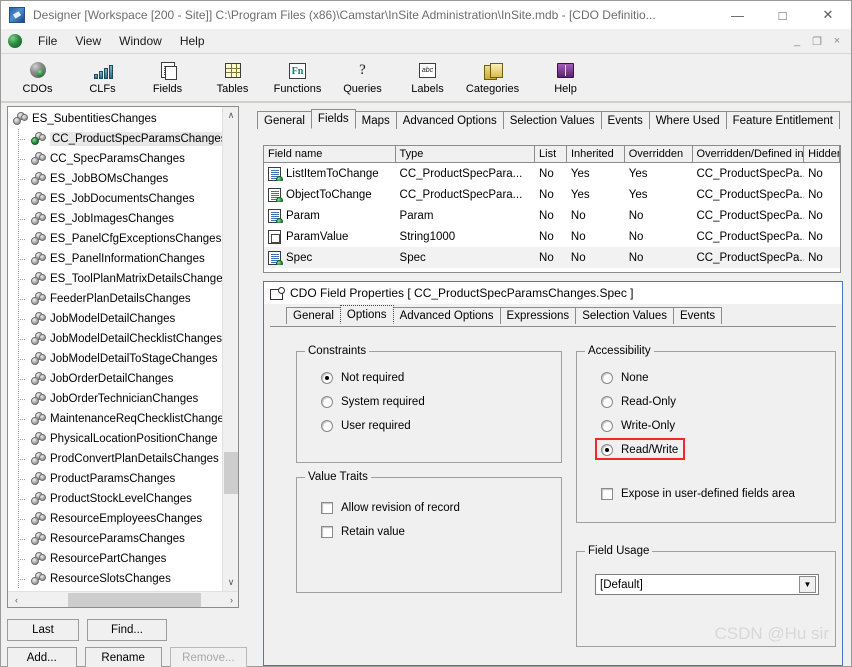 The image size is (852, 667). Describe the element at coordinates (797, 41) in the screenshot. I see `mdi-minimize-button: _` at that location.